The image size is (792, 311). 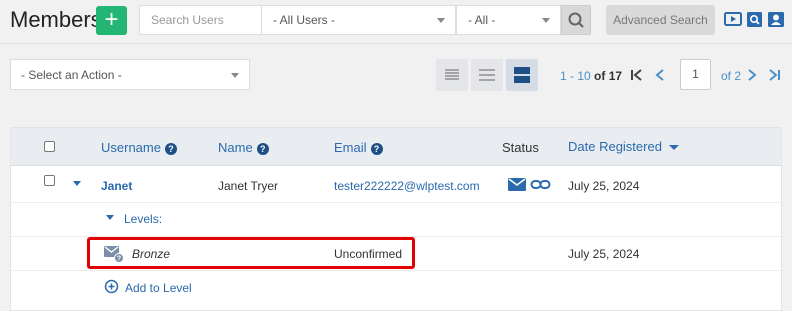 I want to click on compact-view-icon, so click(x=452, y=74).